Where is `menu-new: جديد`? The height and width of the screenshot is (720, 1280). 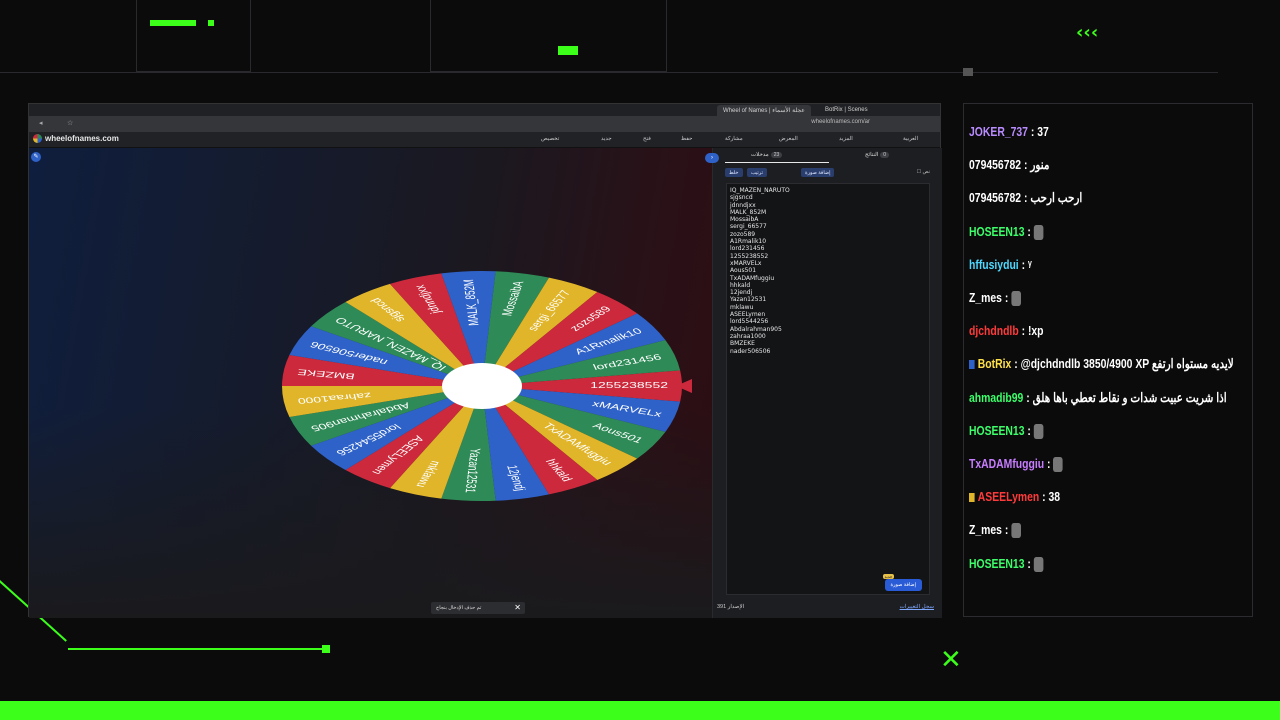
menu-new: جديد is located at coordinates (606, 139).